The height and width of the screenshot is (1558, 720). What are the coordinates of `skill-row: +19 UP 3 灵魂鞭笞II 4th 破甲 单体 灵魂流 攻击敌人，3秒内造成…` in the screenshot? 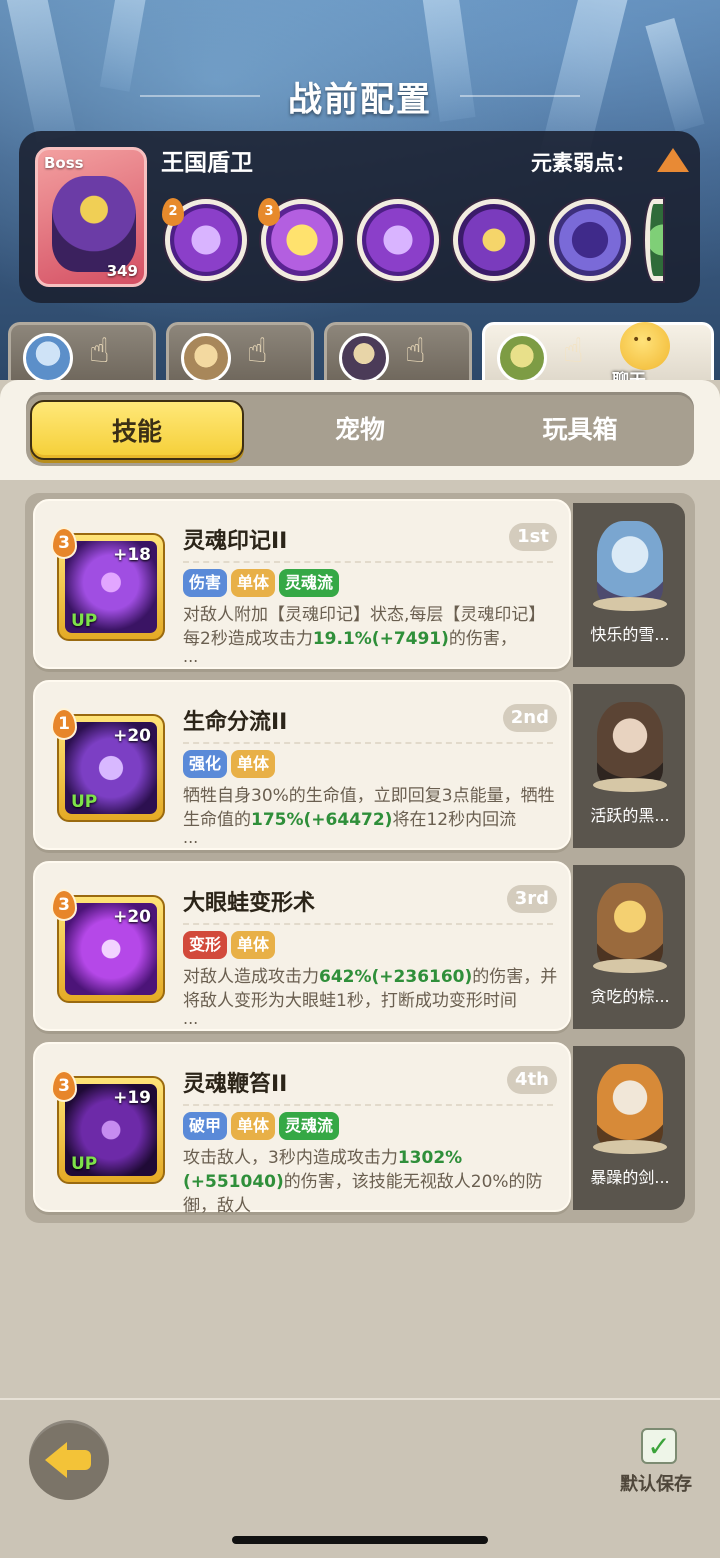 It's located at (360, 1129).